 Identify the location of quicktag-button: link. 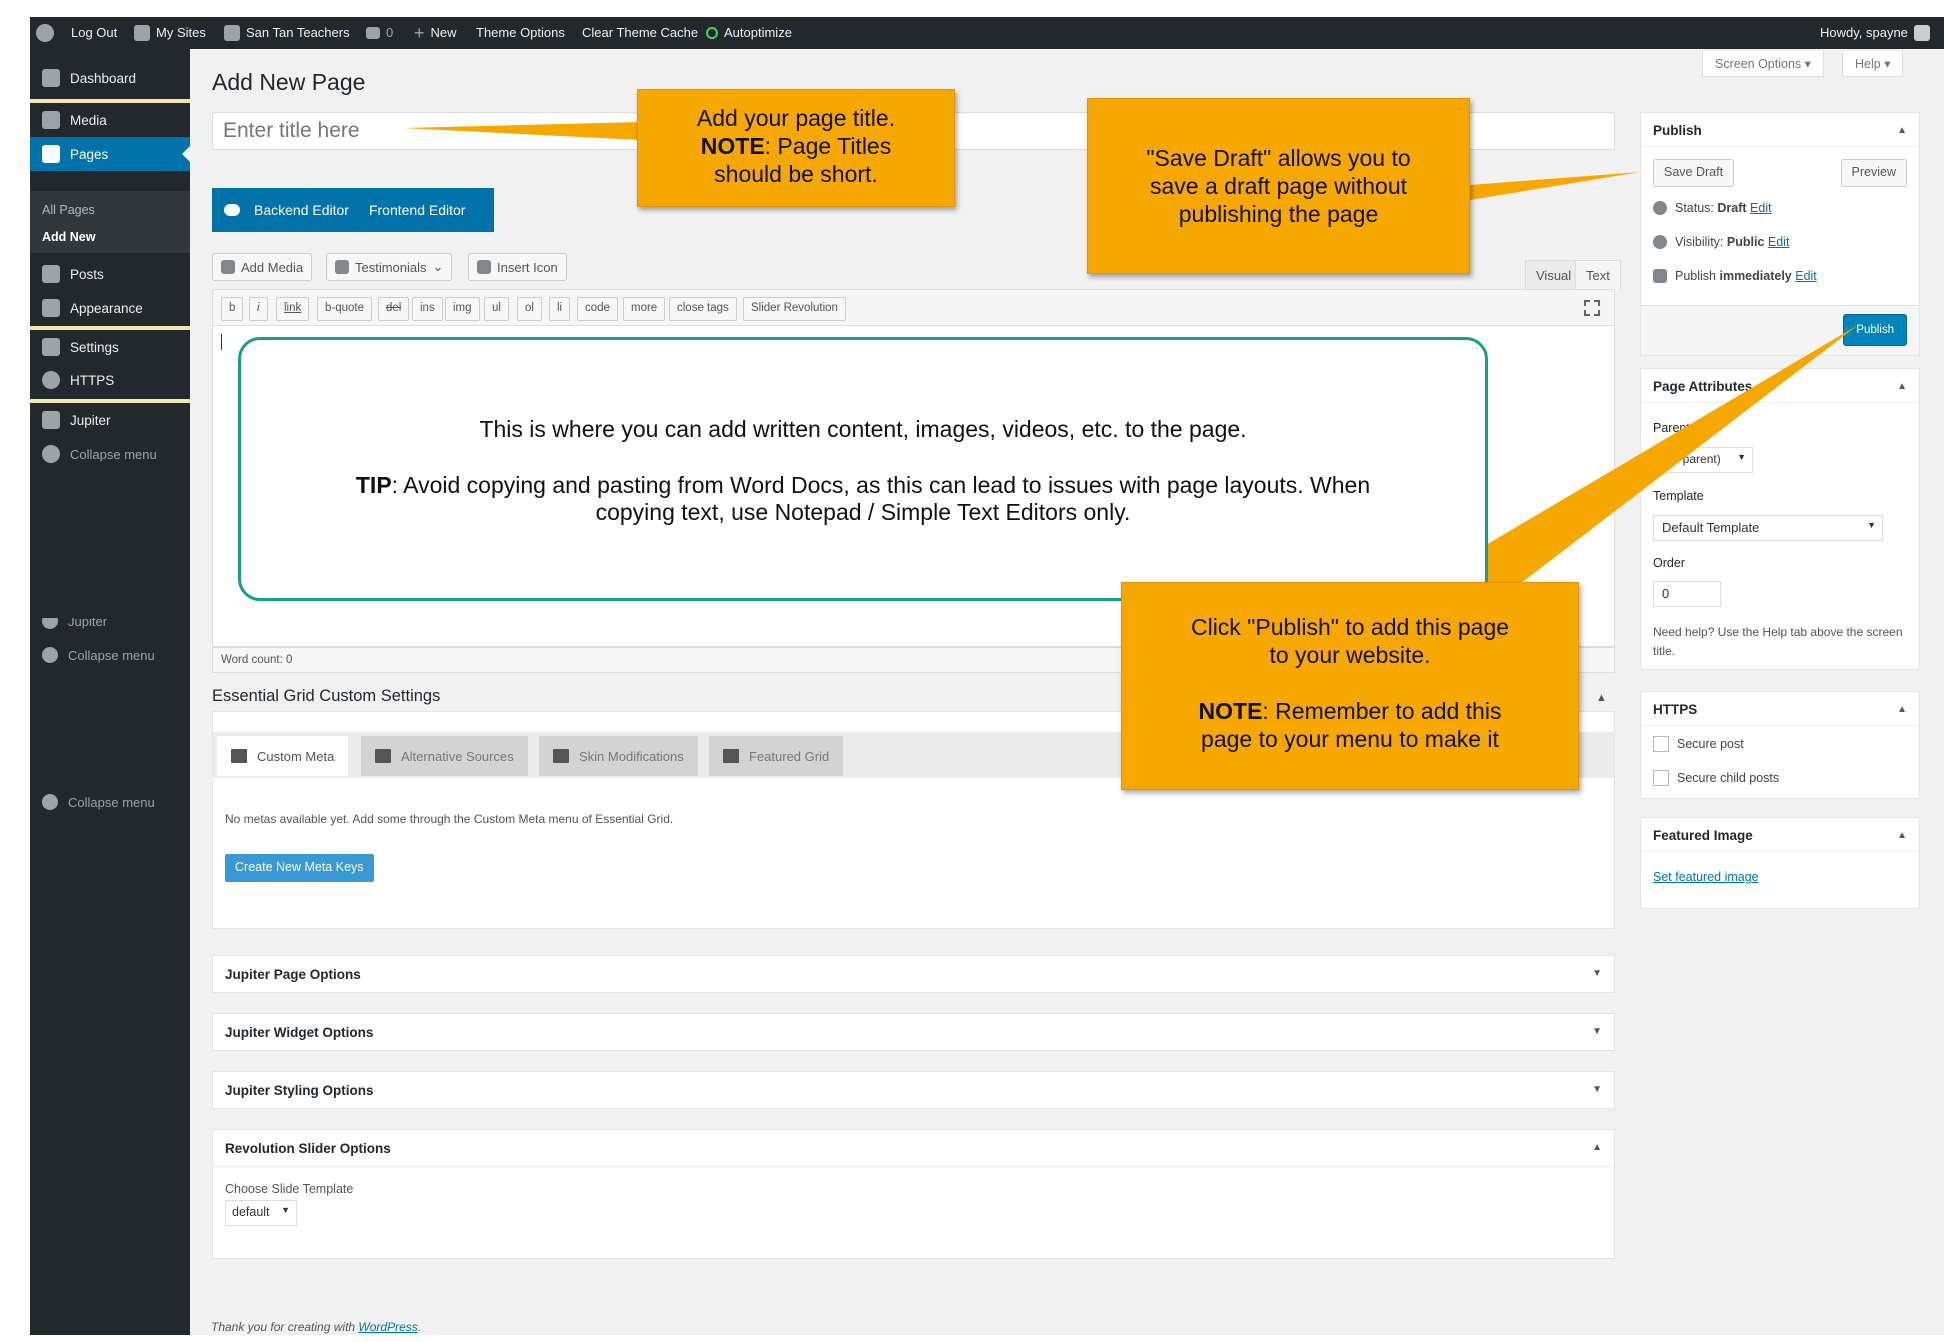
(293, 309).